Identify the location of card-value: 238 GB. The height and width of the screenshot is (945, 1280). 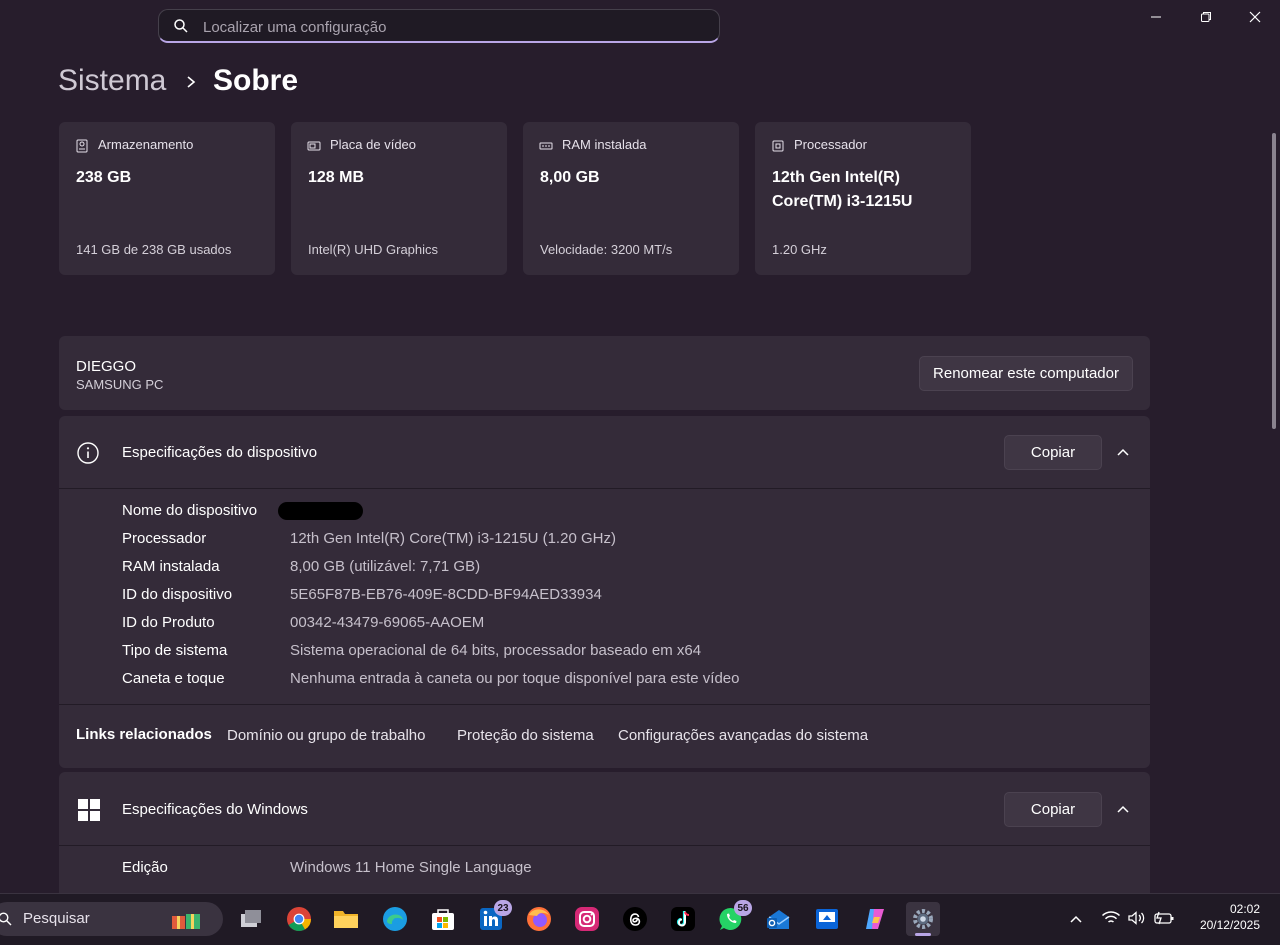
(104, 177).